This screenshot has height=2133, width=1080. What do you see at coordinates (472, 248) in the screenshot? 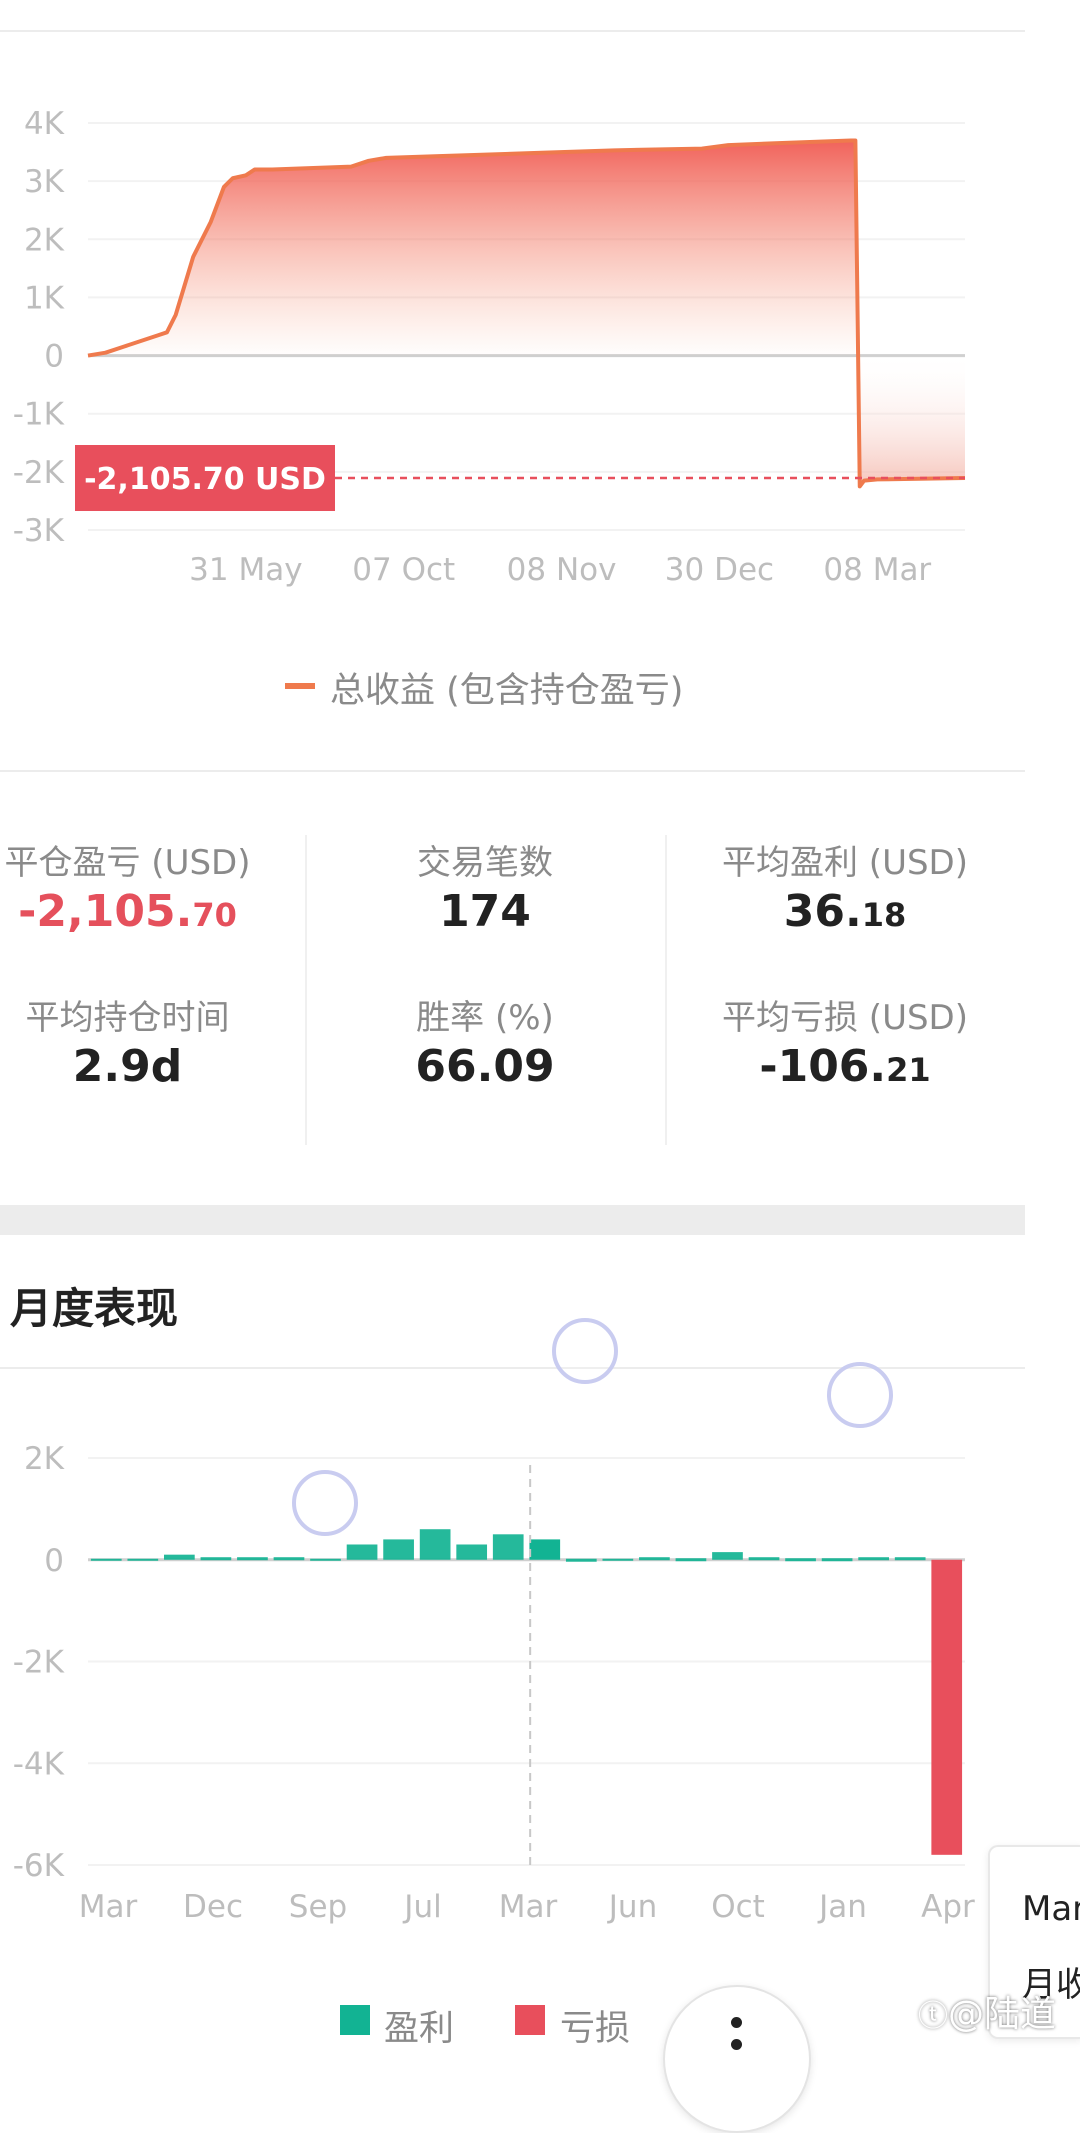
I see `area-positive` at bounding box center [472, 248].